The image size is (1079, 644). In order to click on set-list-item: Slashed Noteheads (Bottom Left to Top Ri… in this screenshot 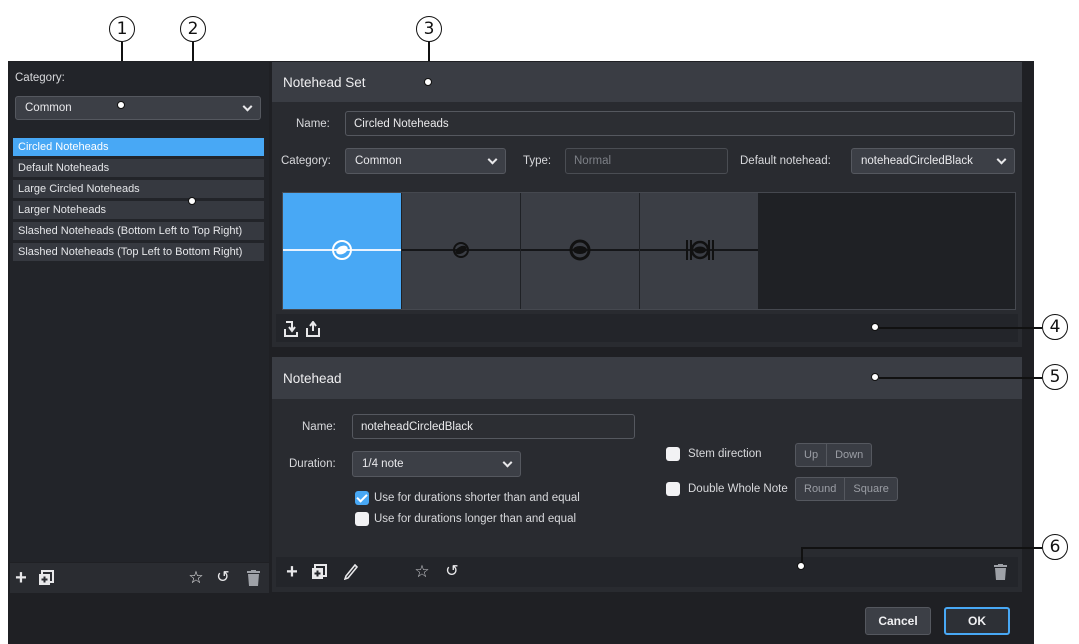, I will do `click(138, 231)`.